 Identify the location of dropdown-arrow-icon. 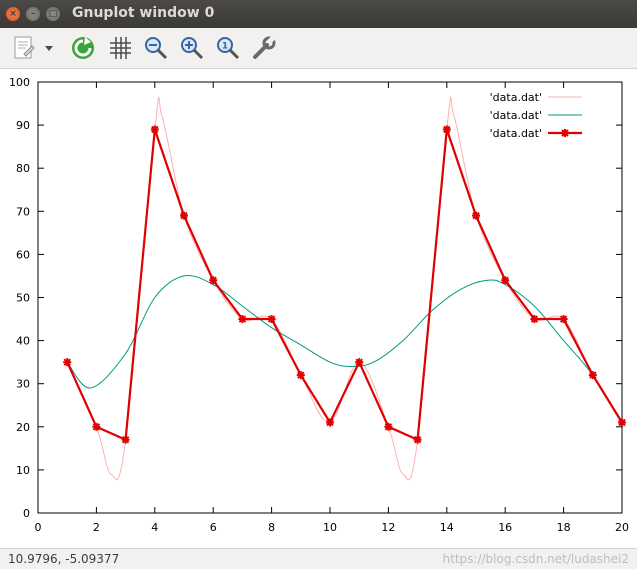
(49, 48).